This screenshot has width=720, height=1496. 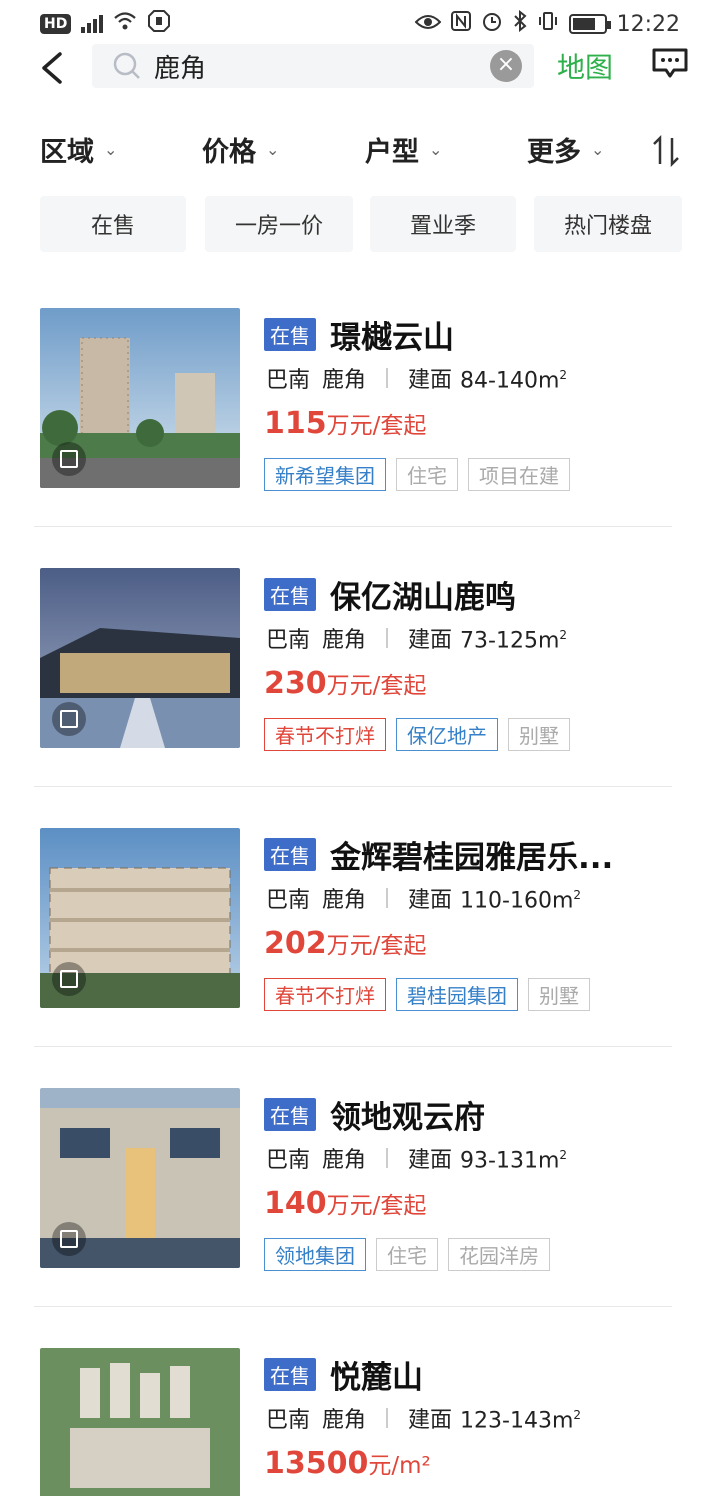 I want to click on project-name: 悦麓山, so click(x=376, y=1378).